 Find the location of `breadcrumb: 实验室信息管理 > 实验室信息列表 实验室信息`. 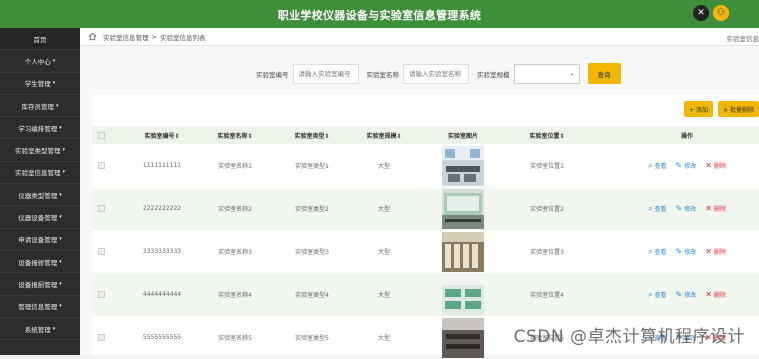

breadcrumb: 实验室信息管理 > 实验室信息列表 实验室信息 is located at coordinates (419, 37).